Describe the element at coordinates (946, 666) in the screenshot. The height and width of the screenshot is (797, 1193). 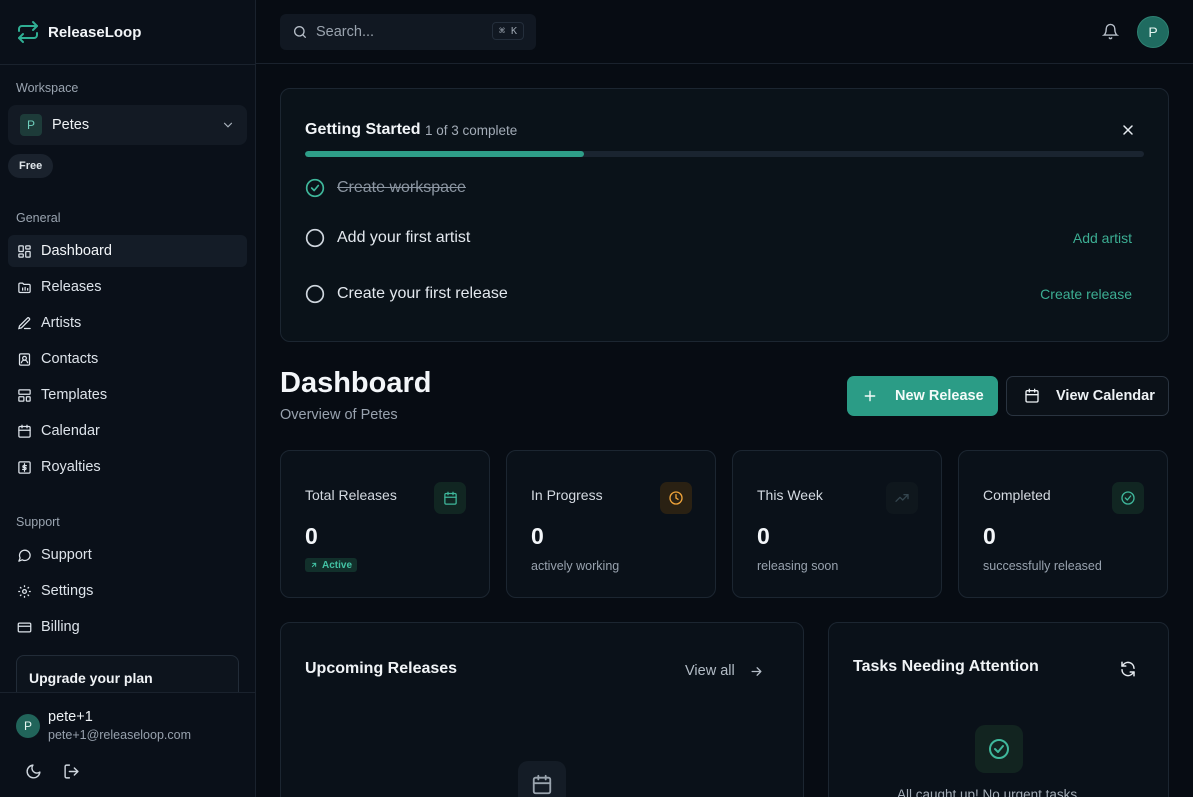
I see `tasks-title: Tasks Needing Attention` at that location.